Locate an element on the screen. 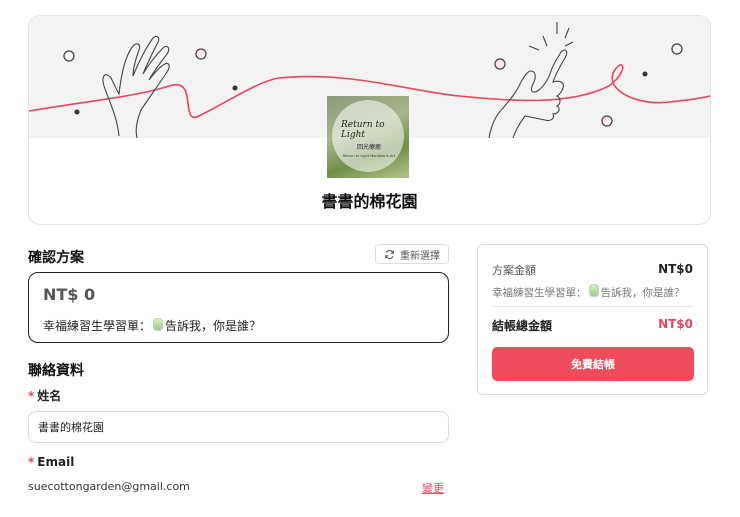 This screenshot has width=740, height=517. email-value: suecottongarden@gmail.com is located at coordinates (109, 486).